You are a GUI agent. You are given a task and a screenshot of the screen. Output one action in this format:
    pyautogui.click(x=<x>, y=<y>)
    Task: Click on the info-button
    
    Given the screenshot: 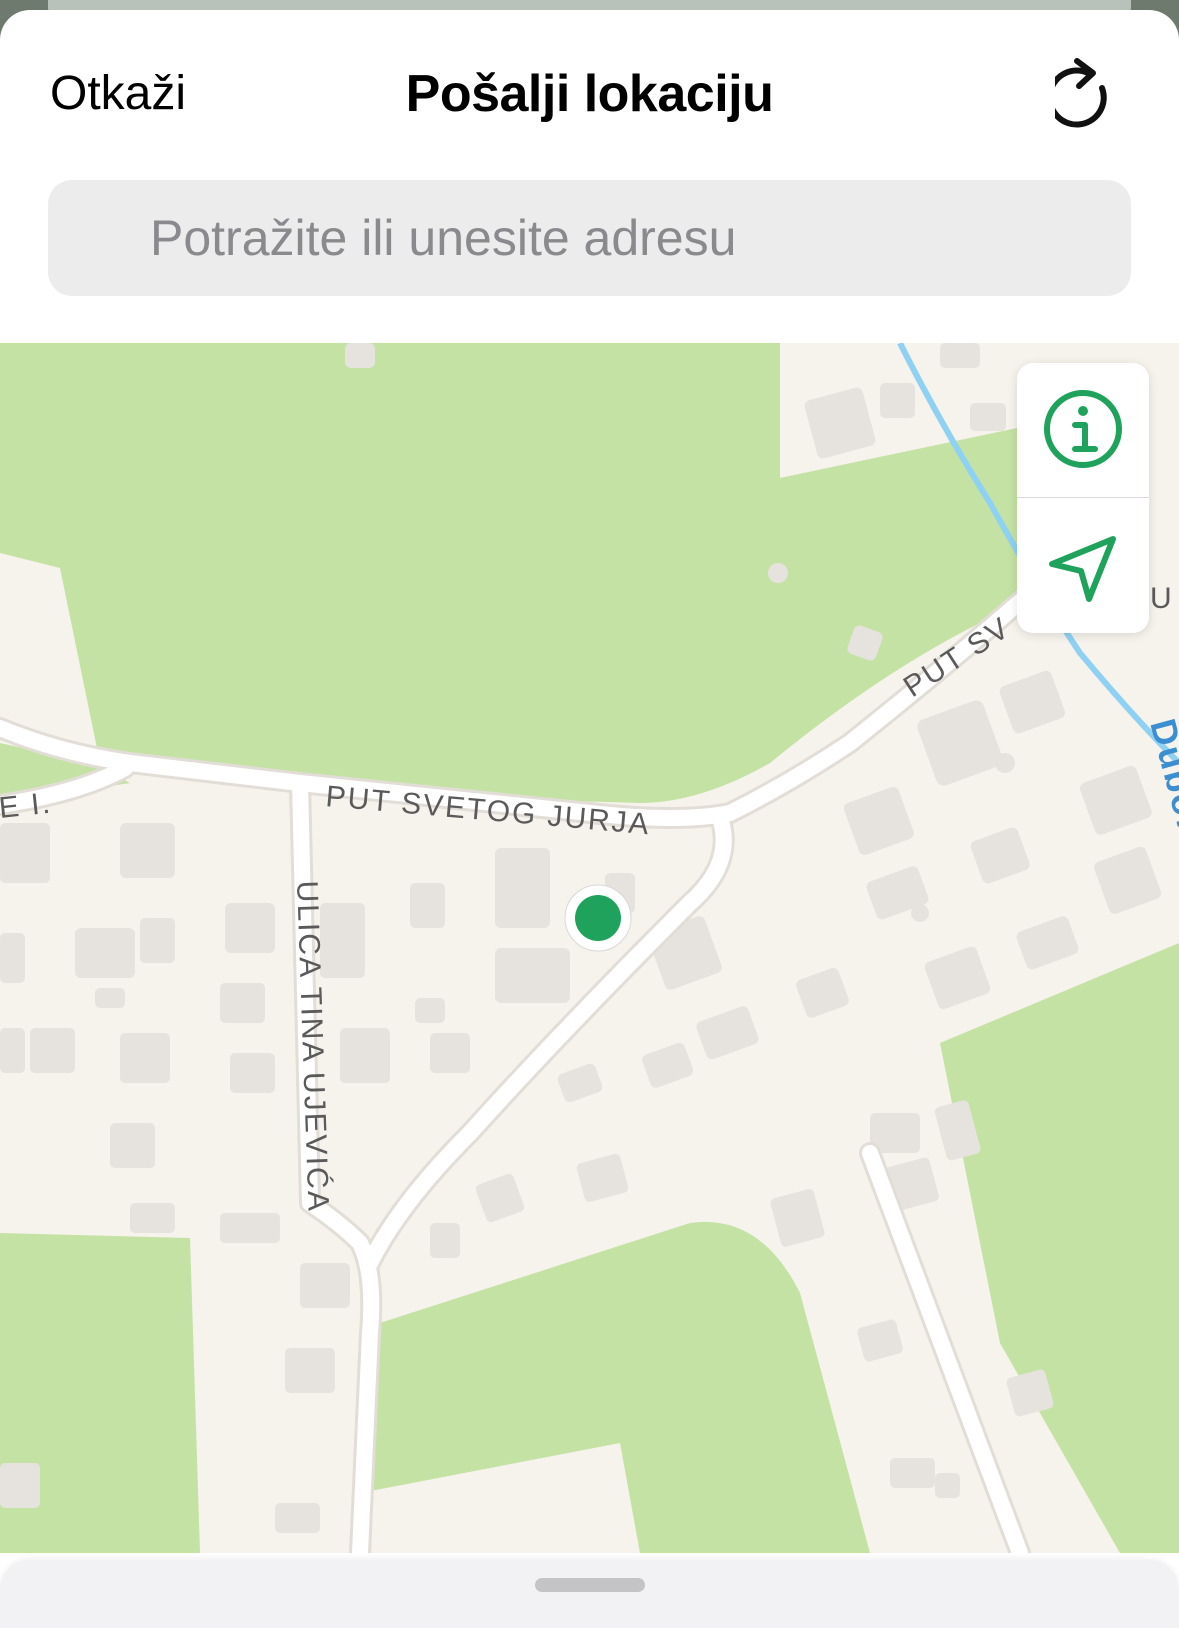 What is the action you would take?
    pyautogui.click(x=1083, y=430)
    